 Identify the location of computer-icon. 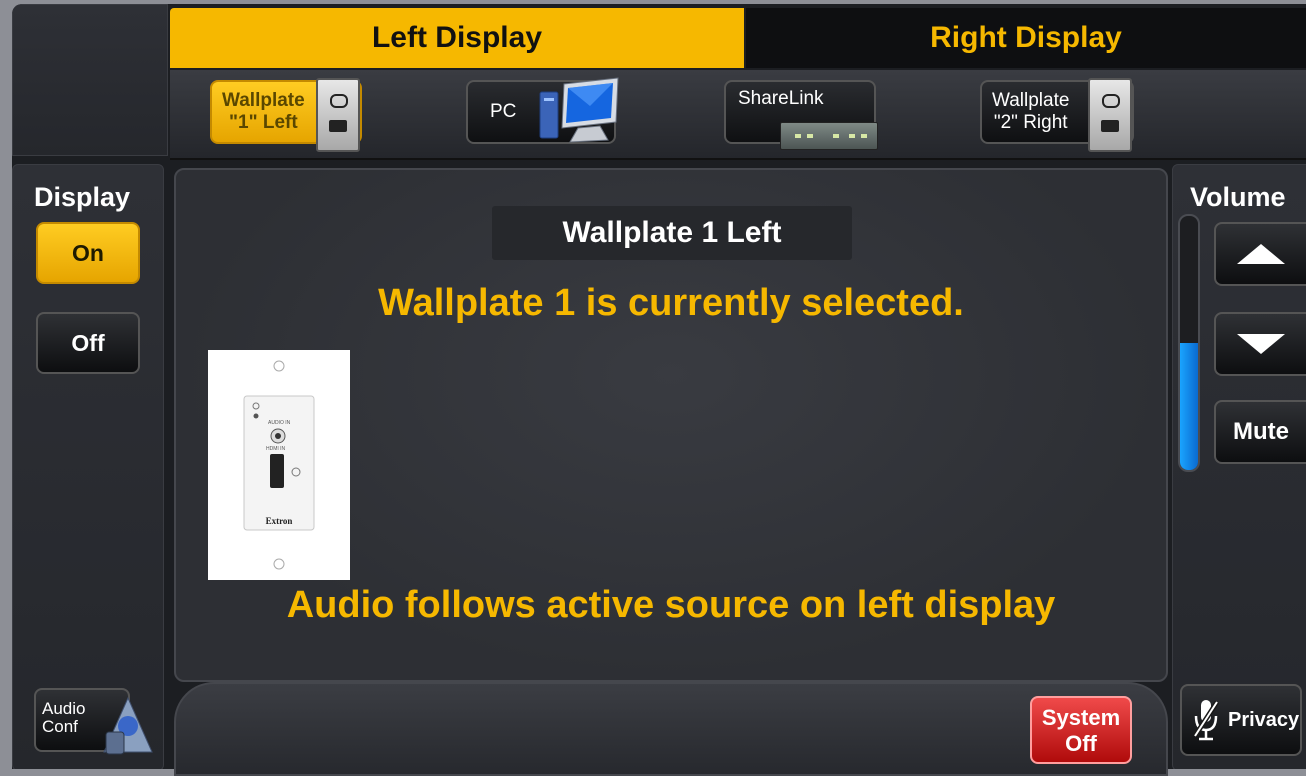
(579, 110).